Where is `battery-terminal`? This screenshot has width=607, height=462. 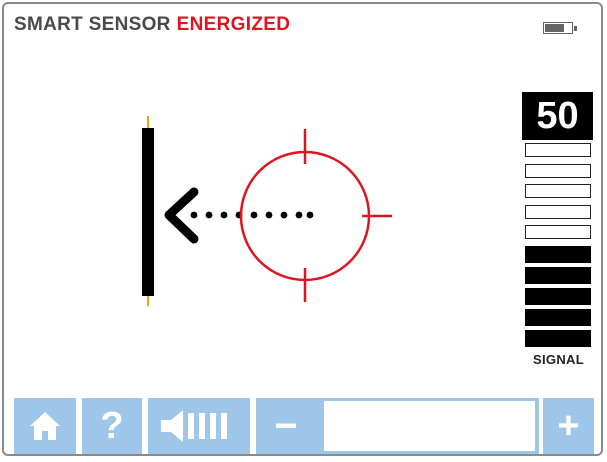
battery-terminal is located at coordinates (575, 28).